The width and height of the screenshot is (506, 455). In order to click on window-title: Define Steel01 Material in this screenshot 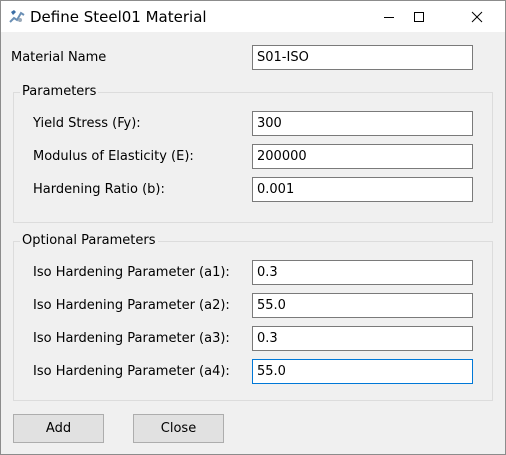, I will do `click(118, 17)`.